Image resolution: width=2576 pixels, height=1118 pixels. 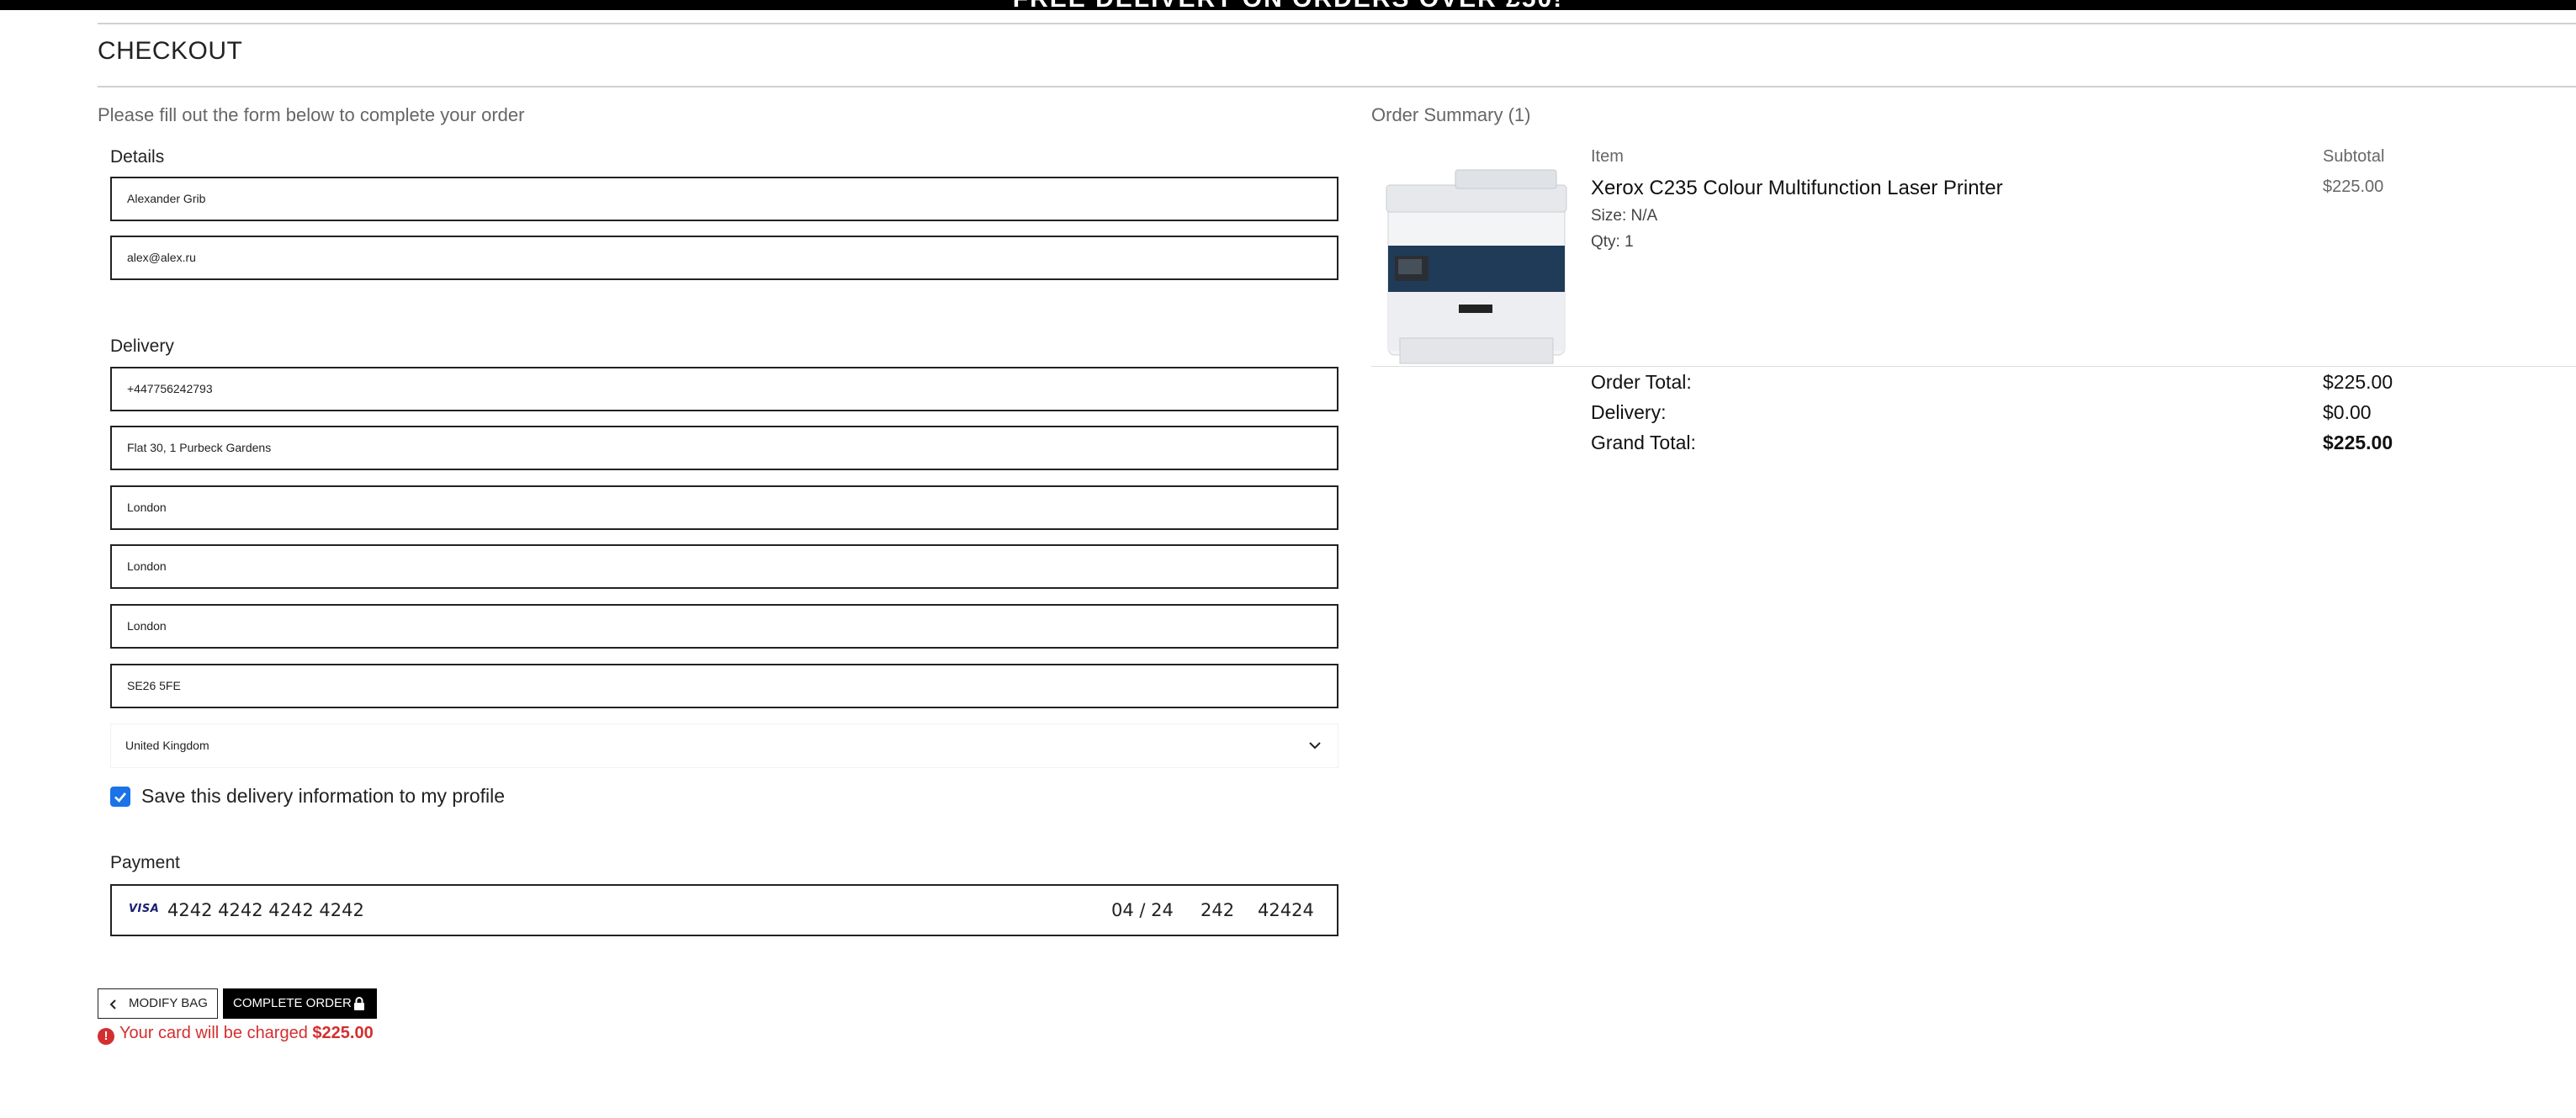 I want to click on chevron-down-icon, so click(x=1315, y=746).